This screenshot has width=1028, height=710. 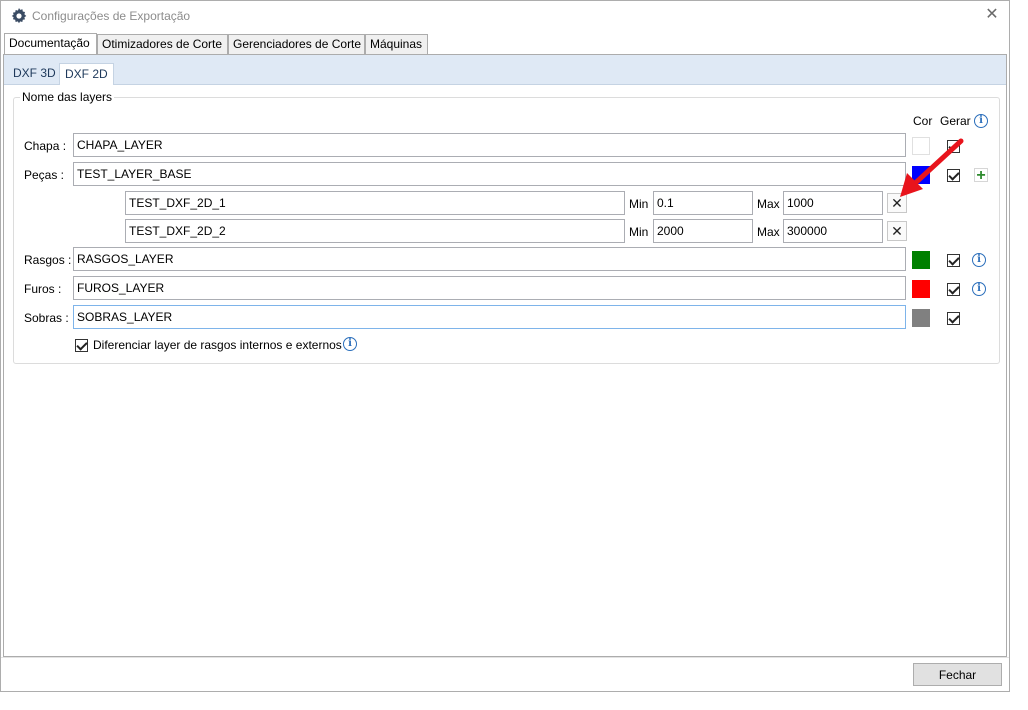 I want to click on pecas-layer-input: TEST_LAYER_BASE, so click(x=489, y=174).